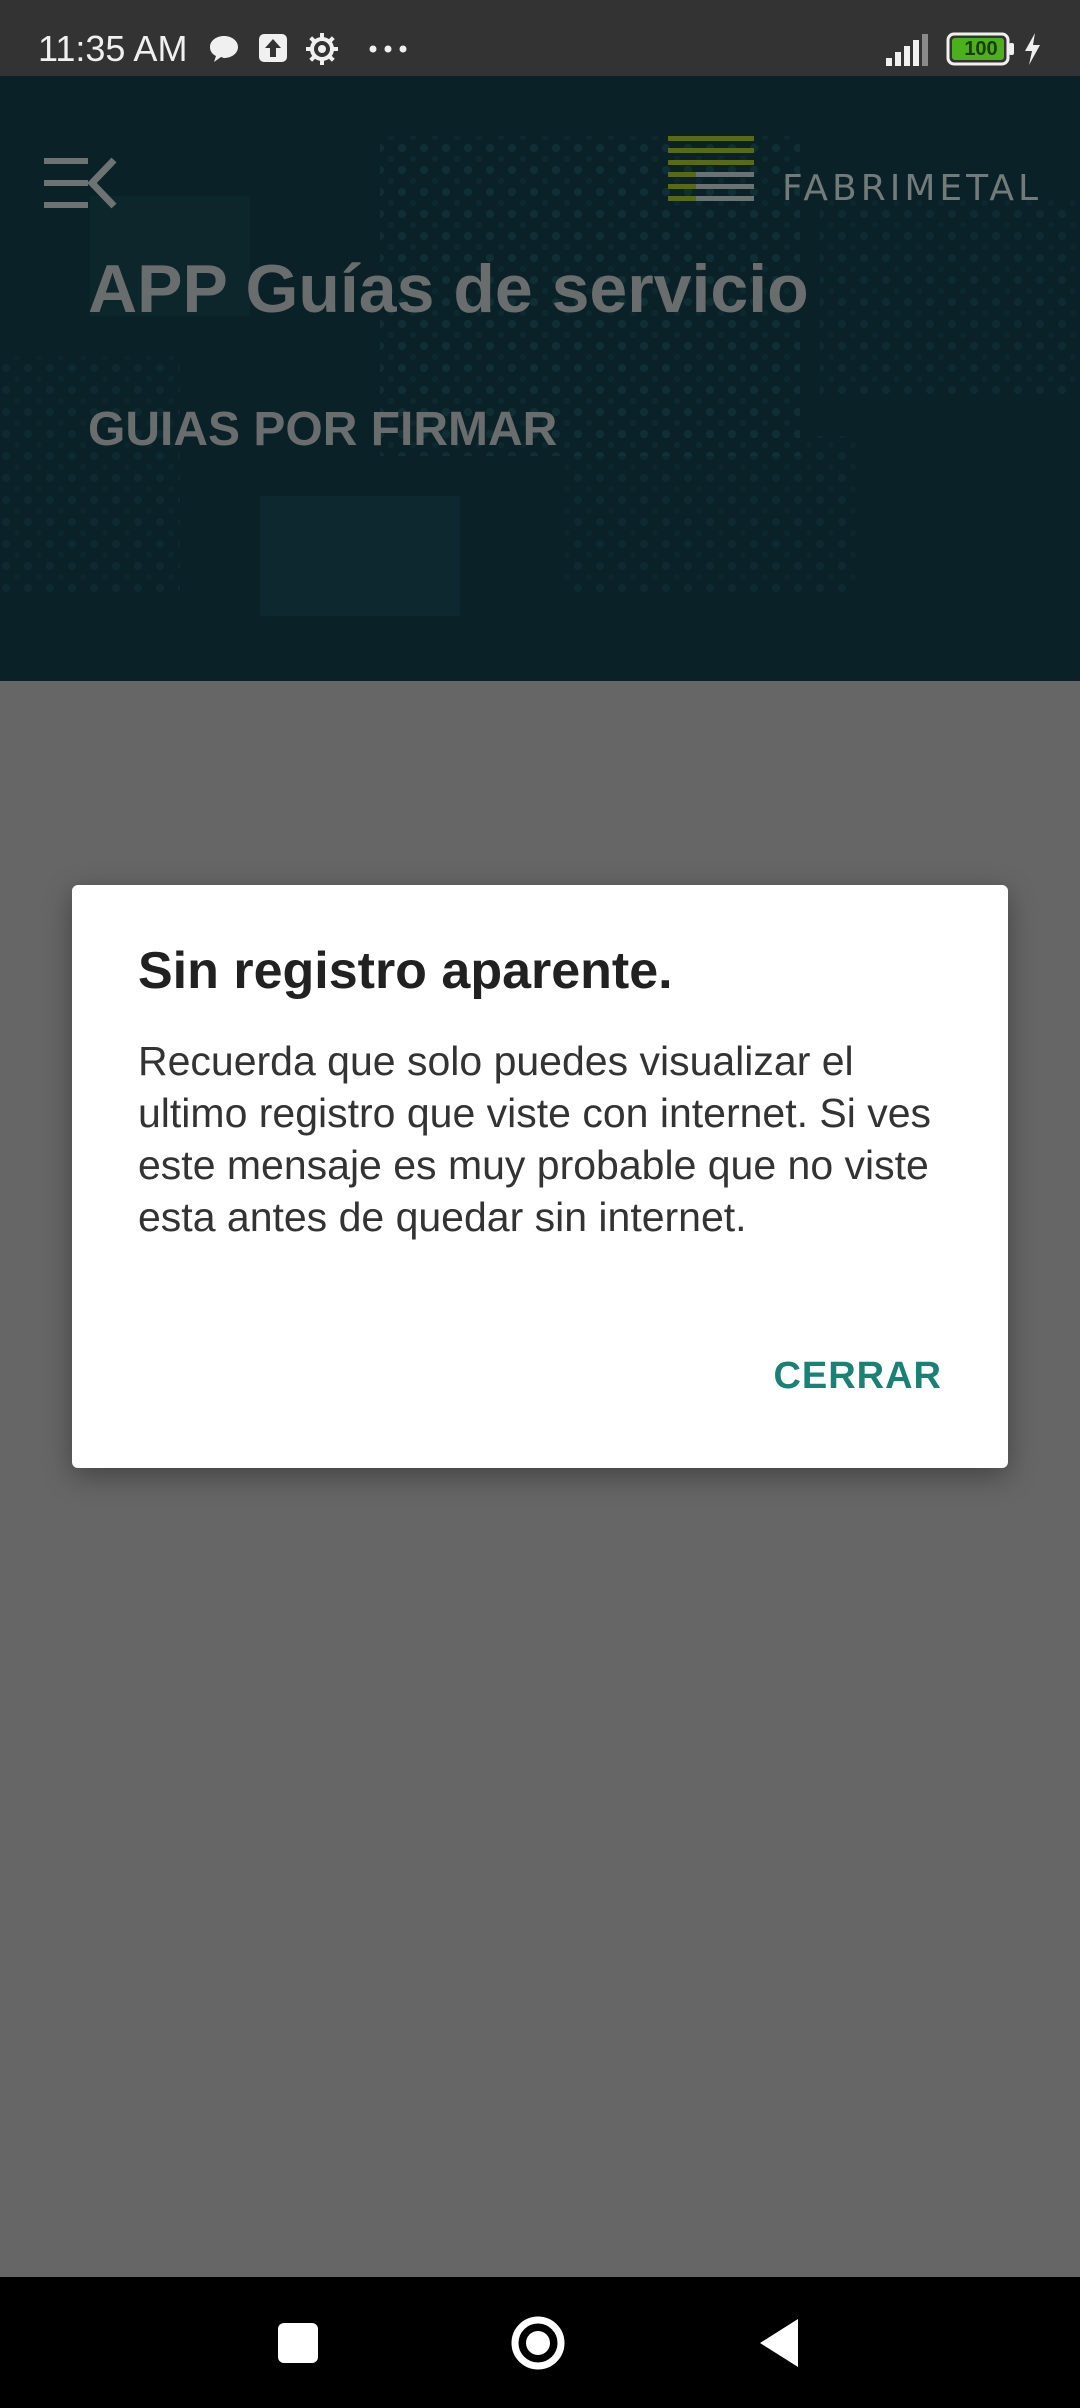 Image resolution: width=1080 pixels, height=2408 pixels. I want to click on page-title: APP Guías de servicio, so click(448, 289).